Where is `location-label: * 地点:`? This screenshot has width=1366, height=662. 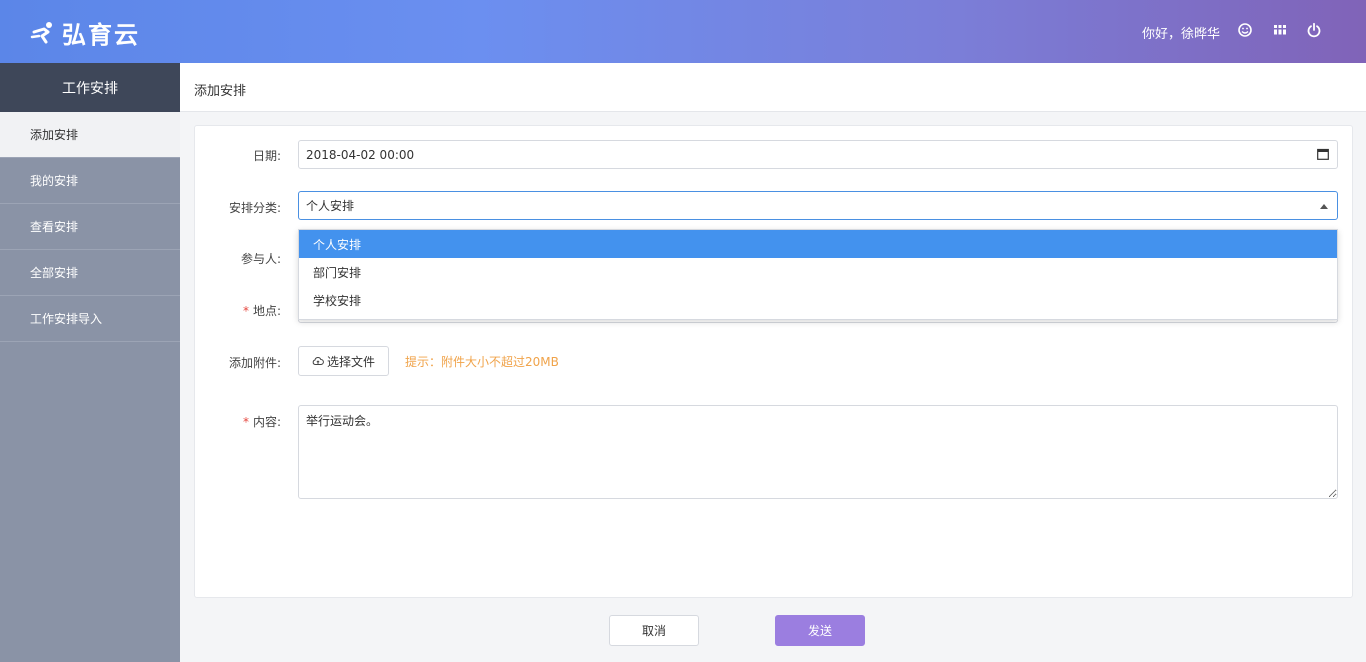
location-label: * 地点: is located at coordinates (238, 310).